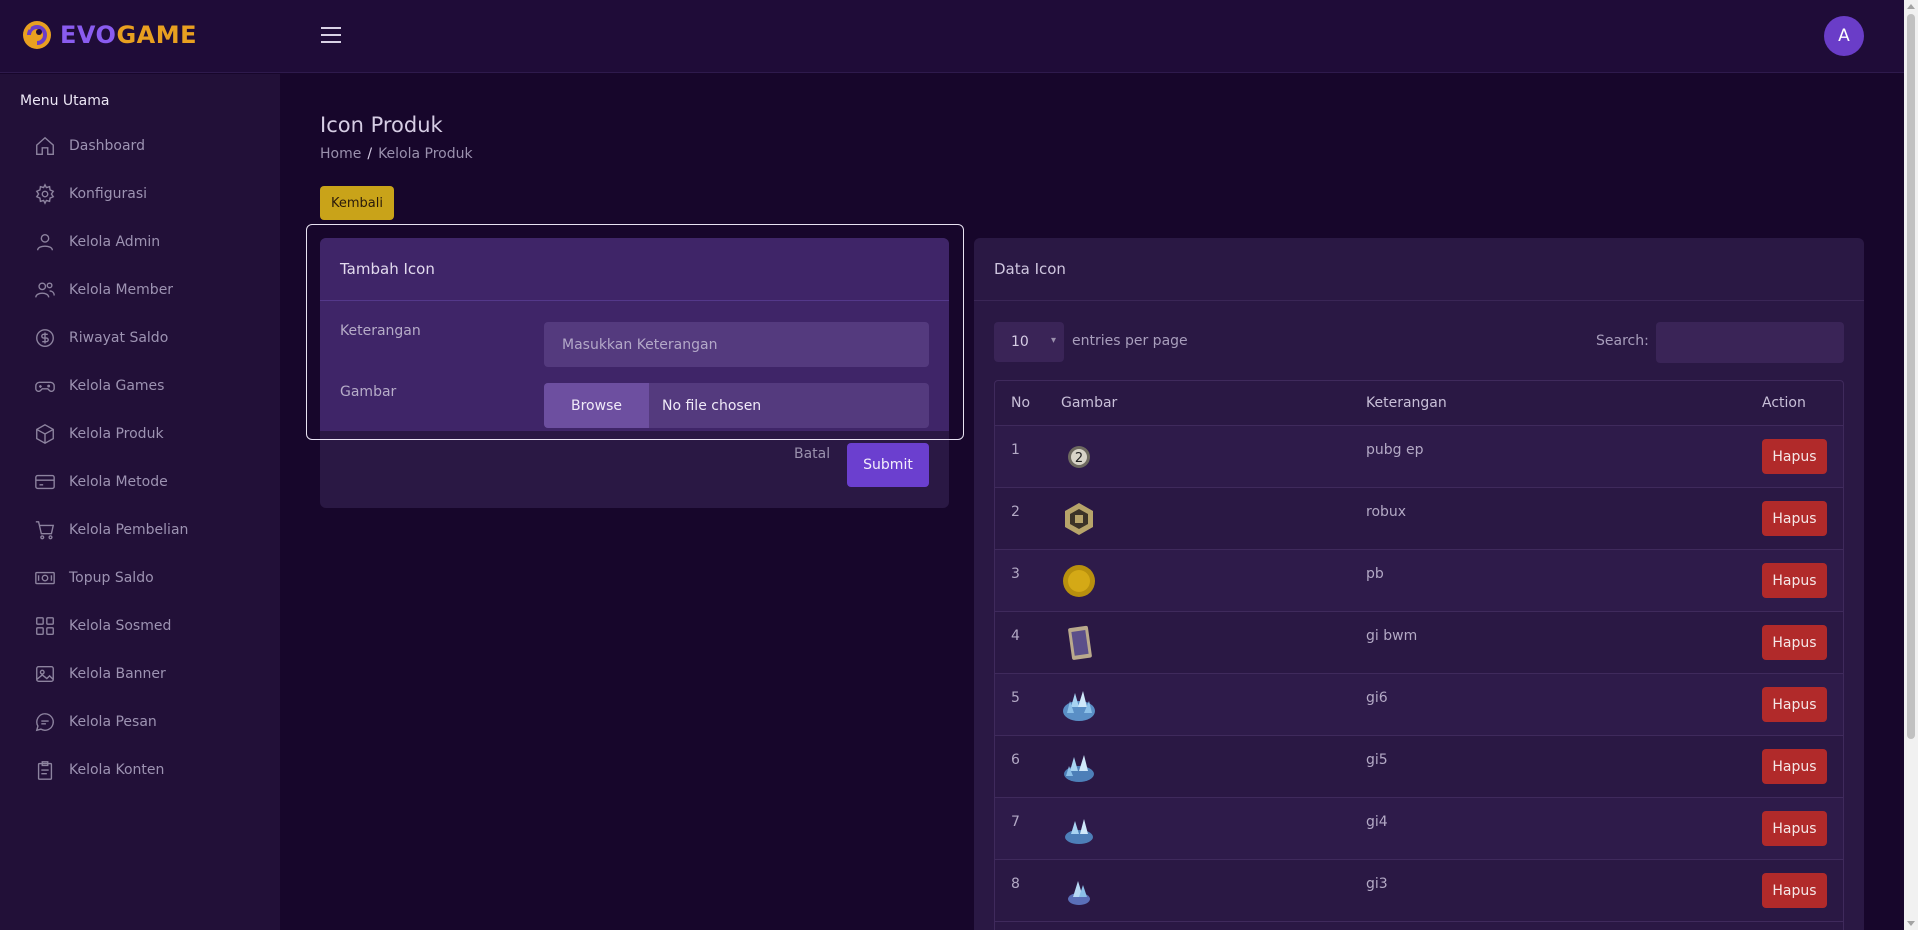 This screenshot has width=1918, height=930. I want to click on sidebar-item-kelola-produk: Kelola Produk, so click(99, 434).